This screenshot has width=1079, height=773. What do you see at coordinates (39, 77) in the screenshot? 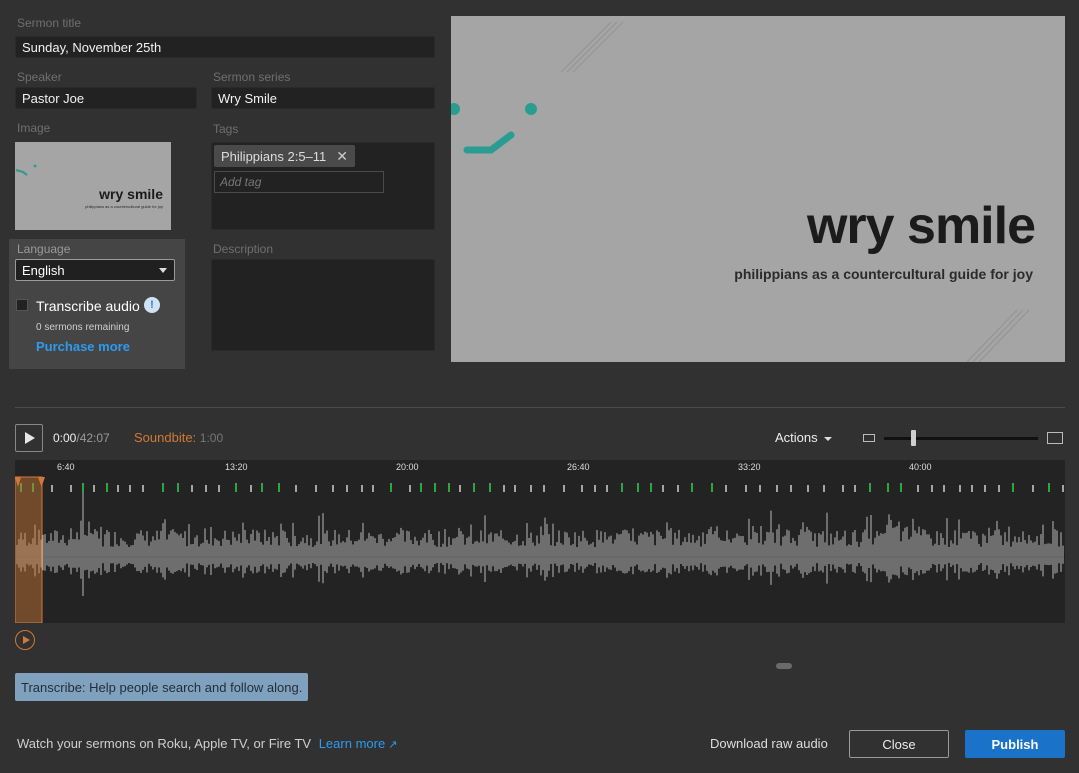
I see `speaker-label: Speaker` at bounding box center [39, 77].